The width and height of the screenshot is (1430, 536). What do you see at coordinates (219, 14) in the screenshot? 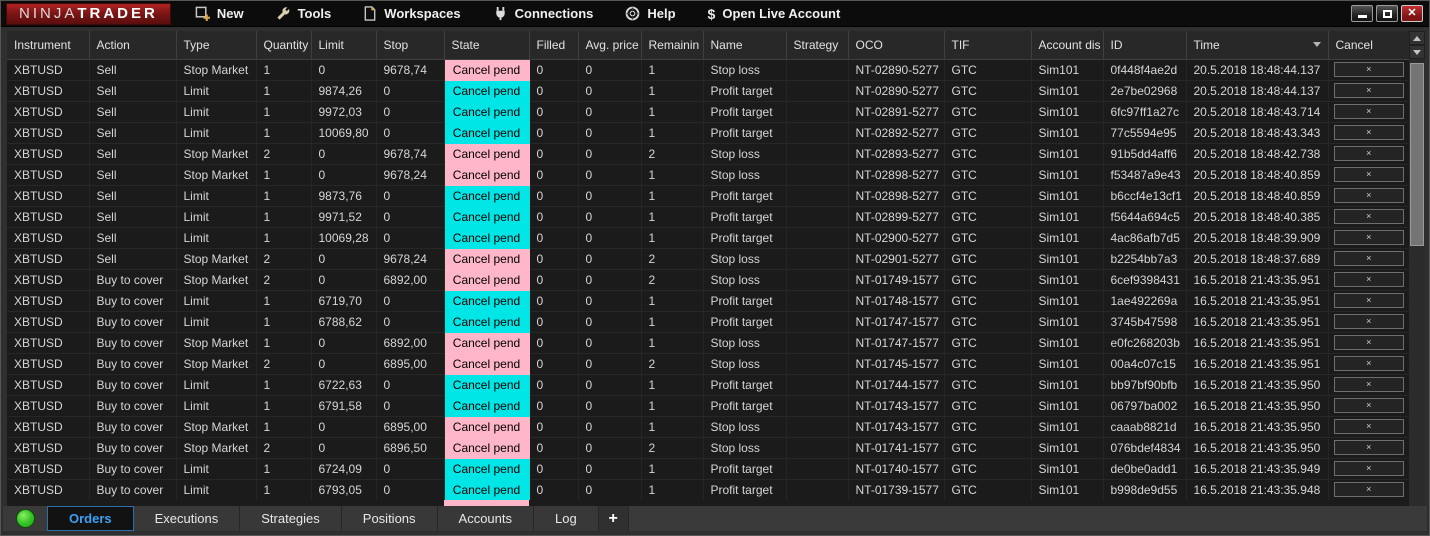
I see `menu-new: New` at bounding box center [219, 14].